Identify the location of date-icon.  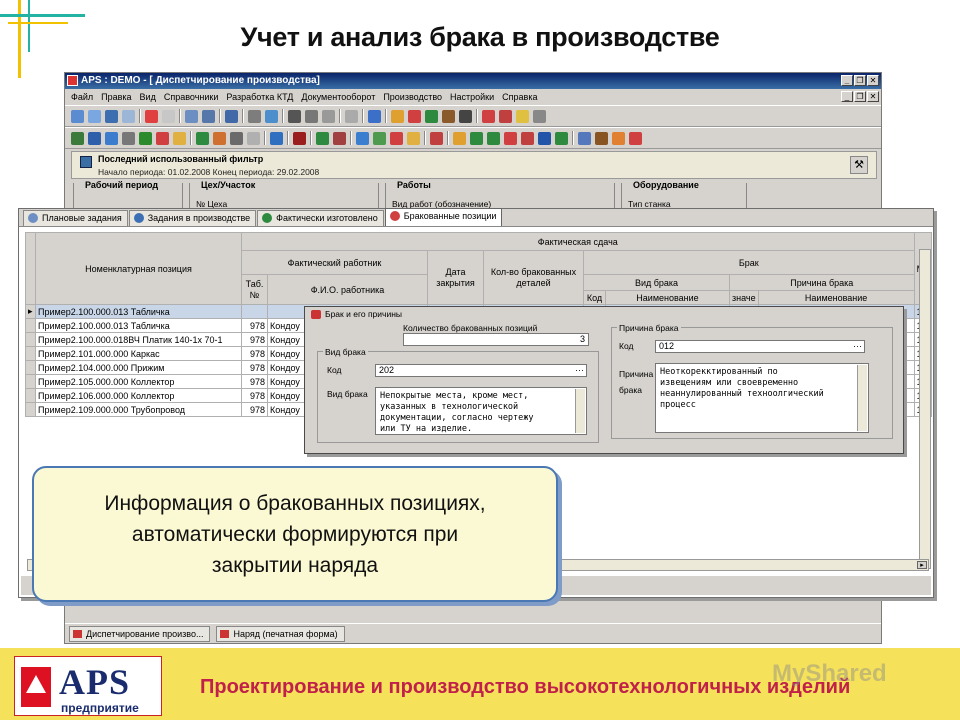
(396, 138).